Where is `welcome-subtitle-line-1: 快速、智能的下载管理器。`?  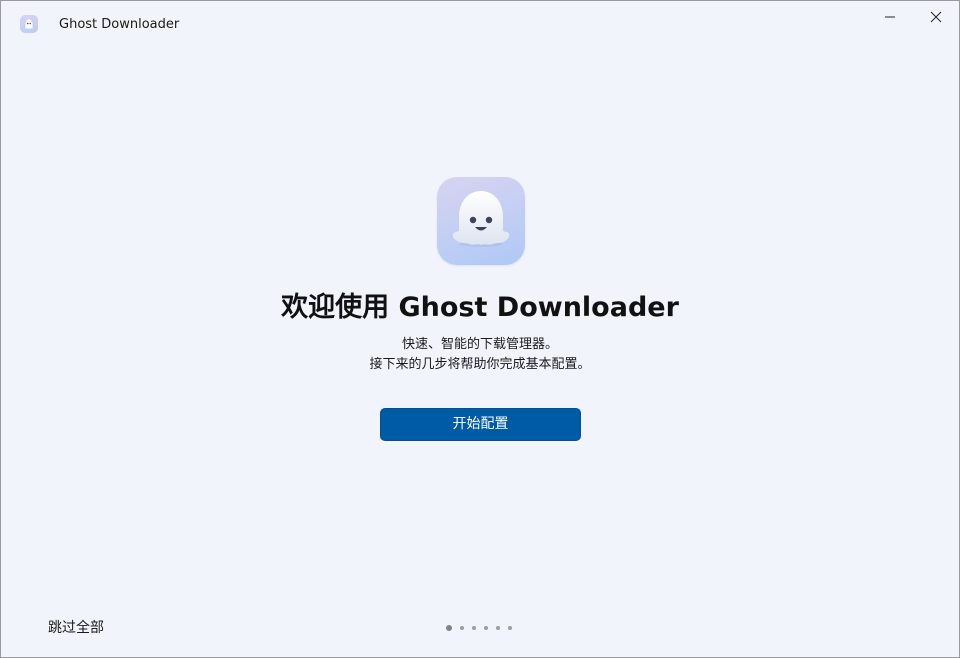 welcome-subtitle-line-1: 快速、智能的下载管理器。 is located at coordinates (479, 344).